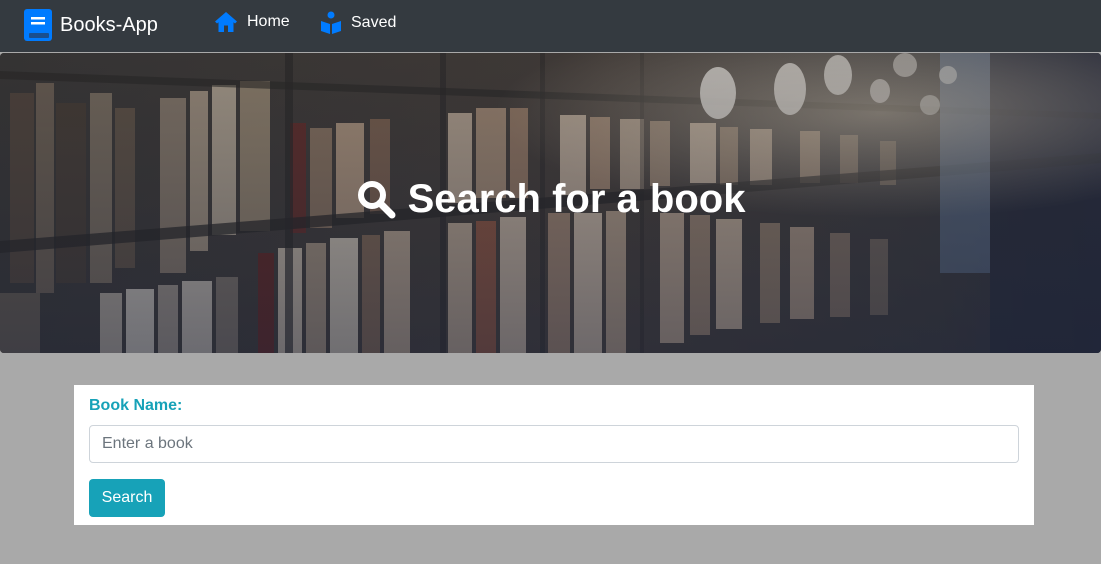 Image resolution: width=1101 pixels, height=564 pixels. Describe the element at coordinates (109, 25) in the screenshot. I see `brand-name: Books-App` at that location.